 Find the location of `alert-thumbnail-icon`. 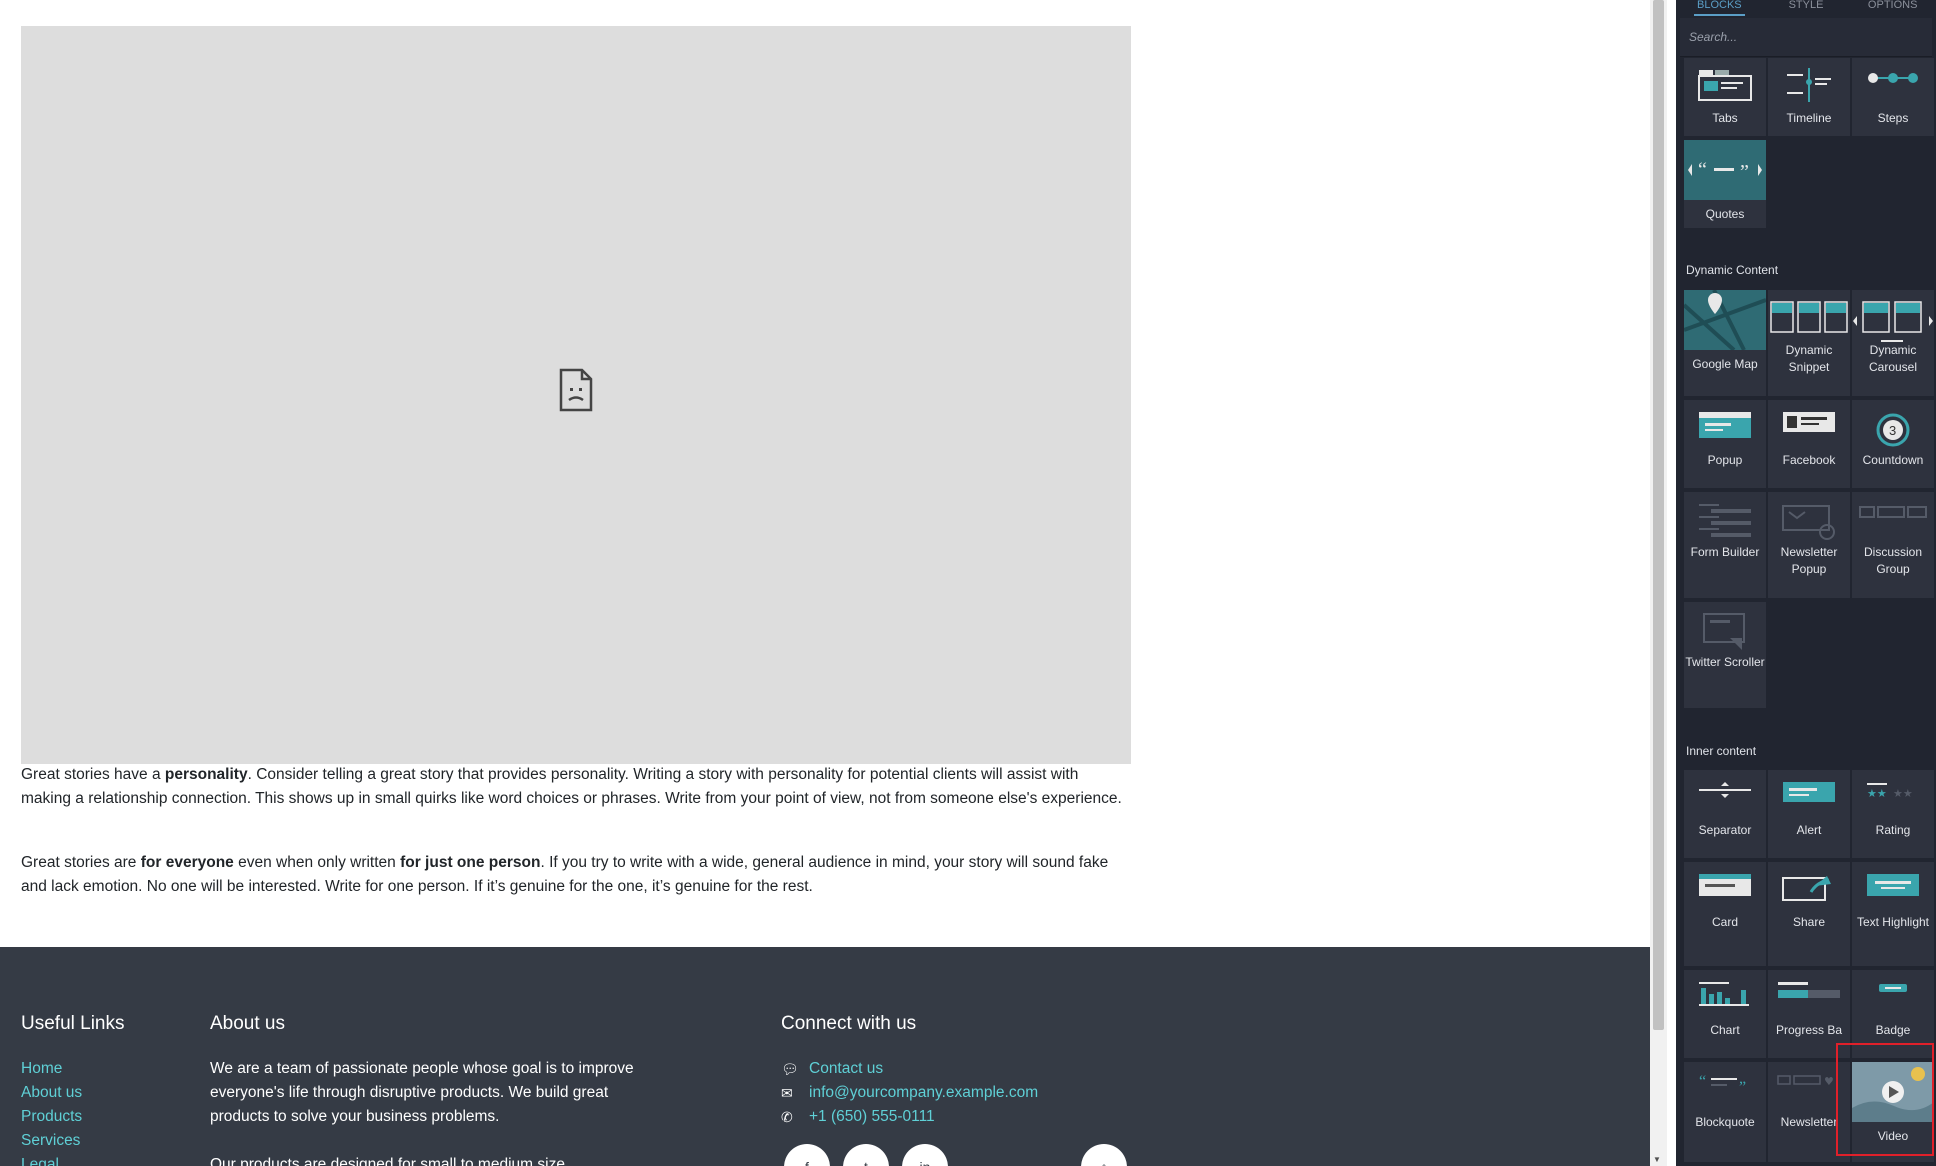

alert-thumbnail-icon is located at coordinates (1809, 794).